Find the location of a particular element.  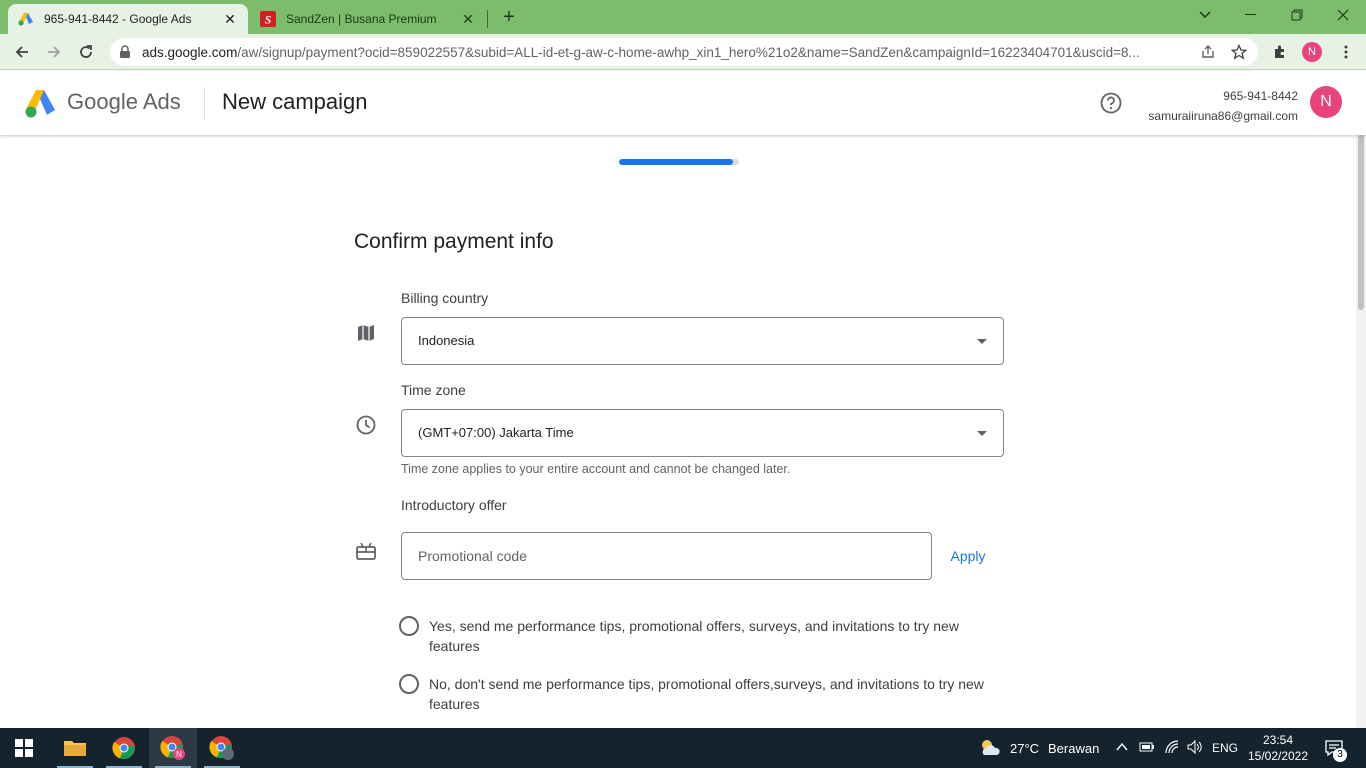

svg-text: S is located at coordinates (268, 20).